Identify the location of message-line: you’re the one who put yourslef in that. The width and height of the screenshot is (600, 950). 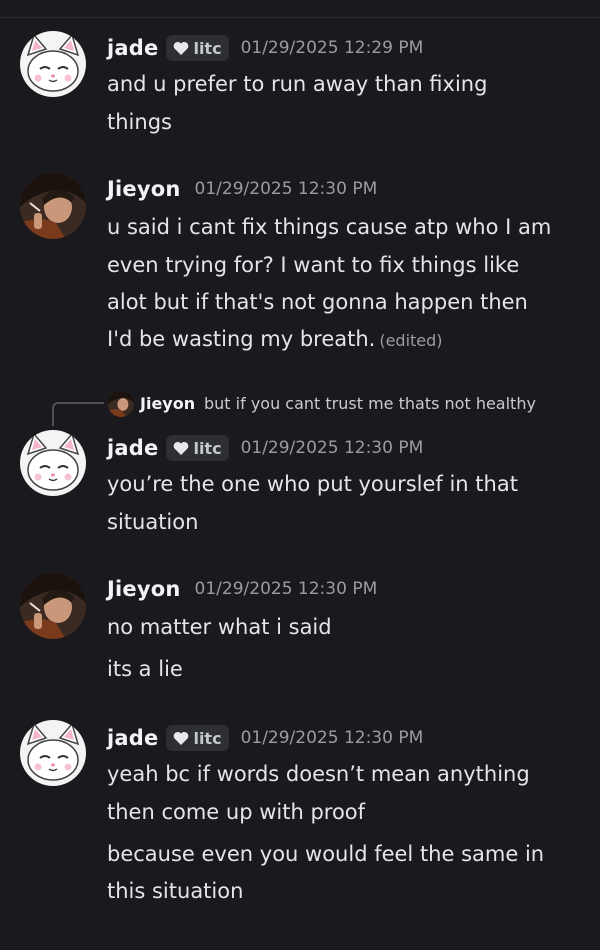
(312, 484).